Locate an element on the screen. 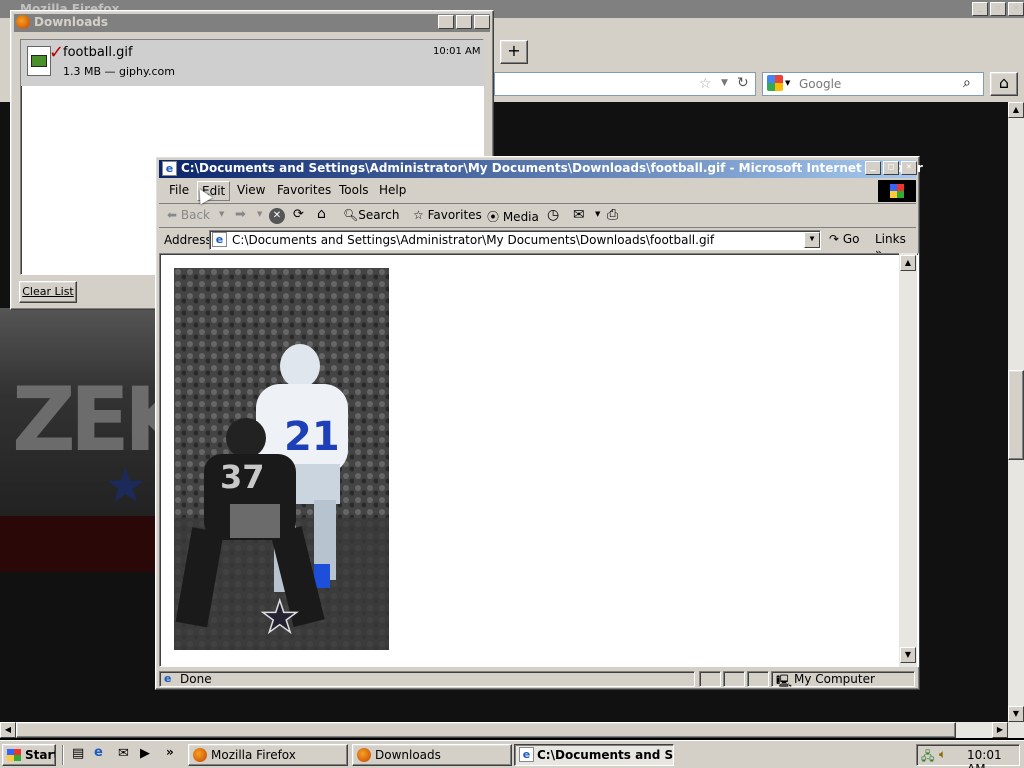  downloads-title-bar: Downloads _ □ ✕ is located at coordinates (252, 23).